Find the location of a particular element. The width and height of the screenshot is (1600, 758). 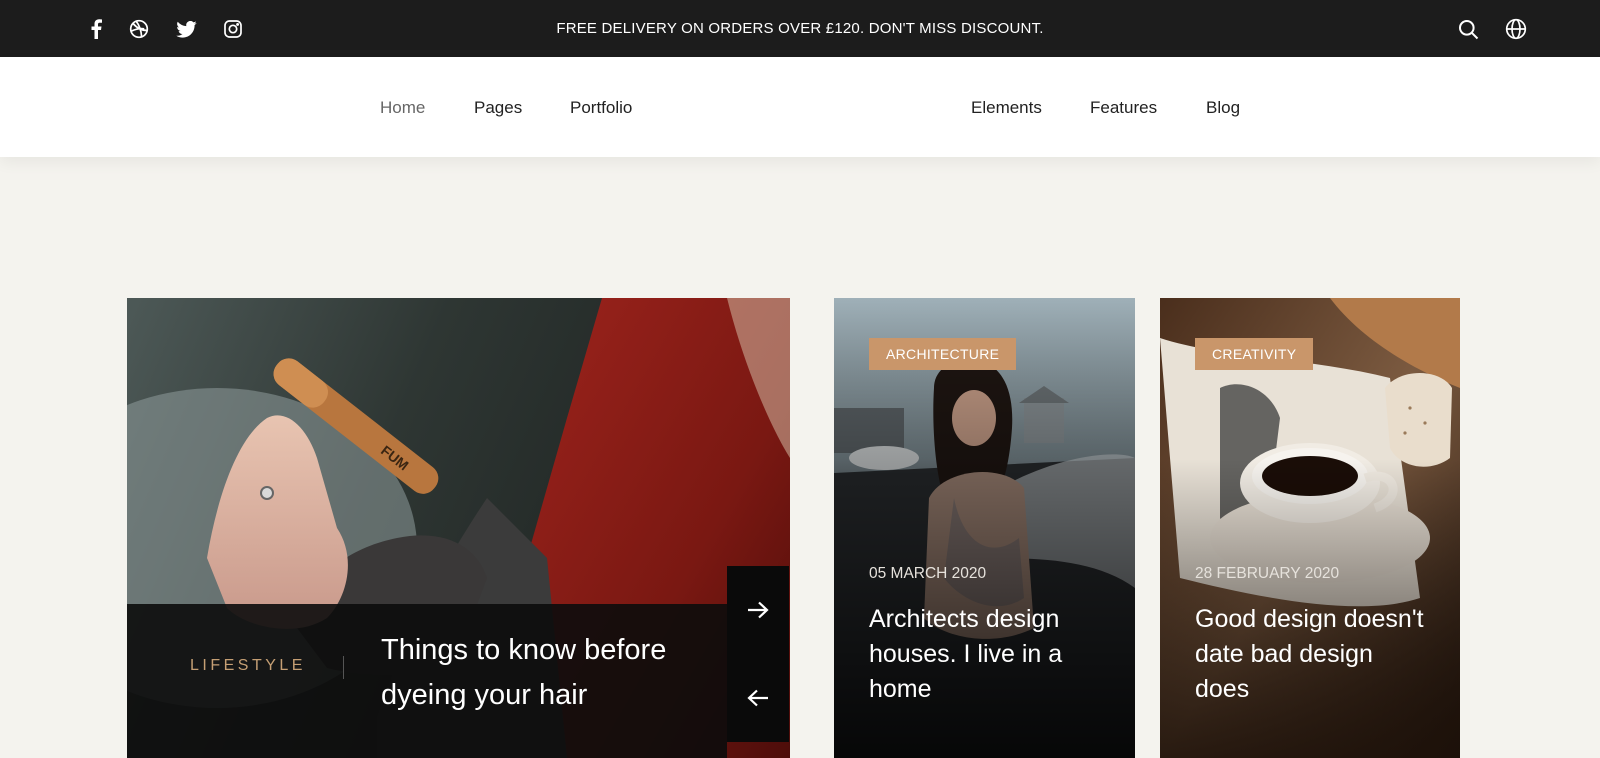

nav-blog: Blog is located at coordinates (1223, 108).